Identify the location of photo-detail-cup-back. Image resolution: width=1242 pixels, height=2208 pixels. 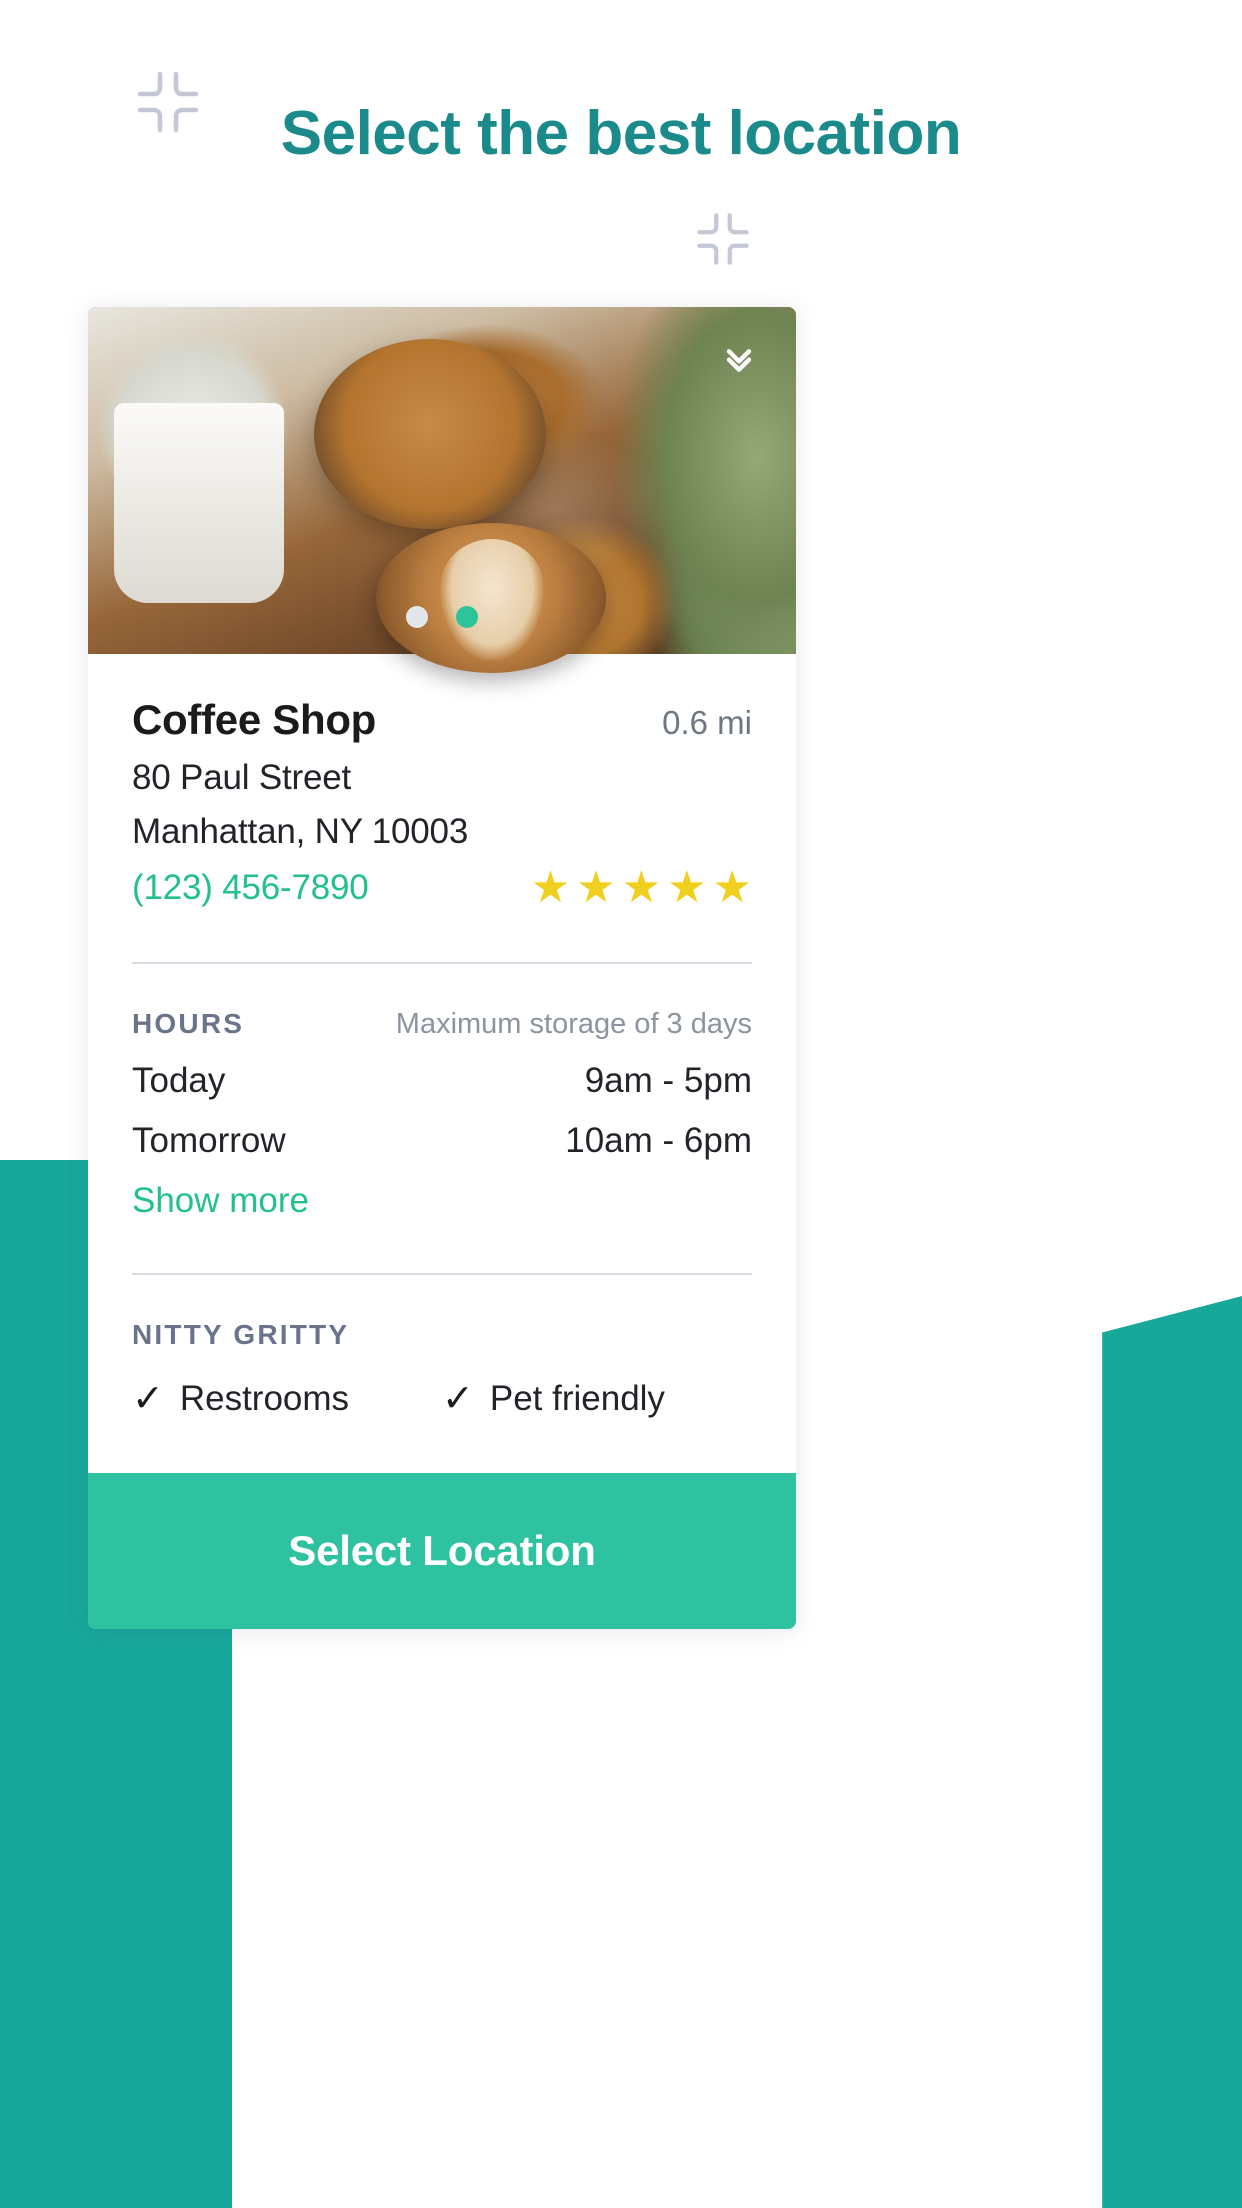
(430, 434).